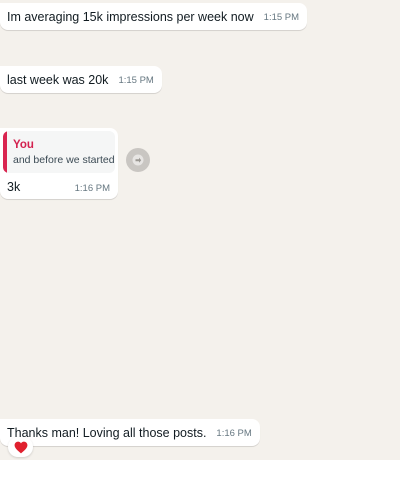 Image resolution: width=400 pixels, height=500 pixels. Describe the element at coordinates (58, 80) in the screenshot. I see `message-text: last week was 20k` at that location.